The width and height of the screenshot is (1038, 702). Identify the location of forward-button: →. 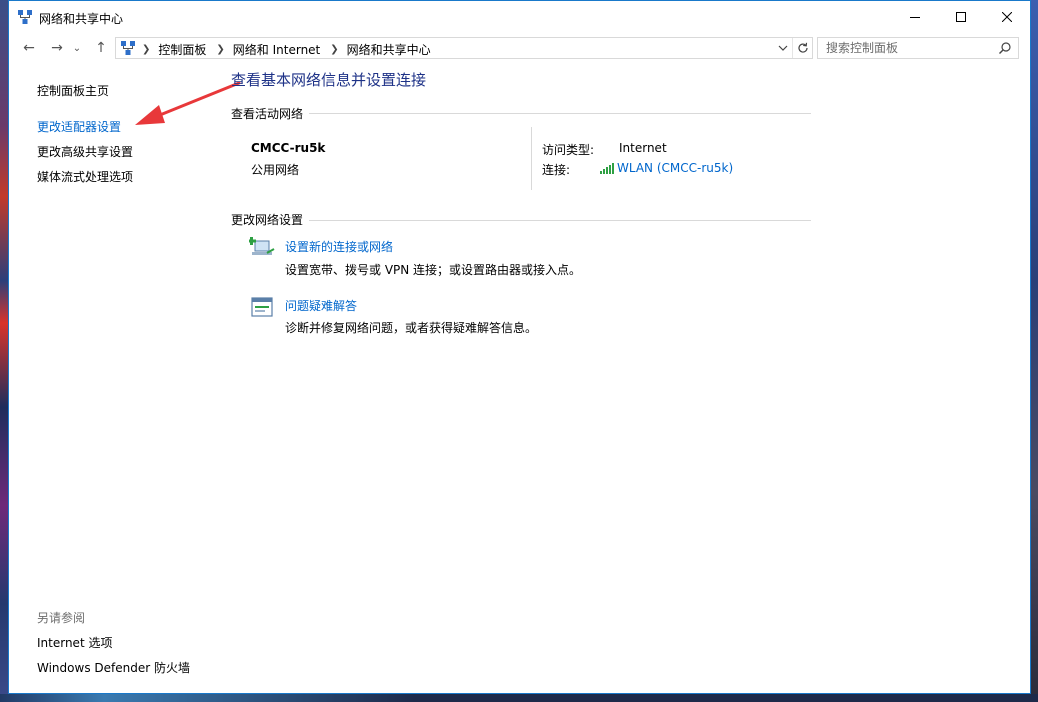
(57, 48).